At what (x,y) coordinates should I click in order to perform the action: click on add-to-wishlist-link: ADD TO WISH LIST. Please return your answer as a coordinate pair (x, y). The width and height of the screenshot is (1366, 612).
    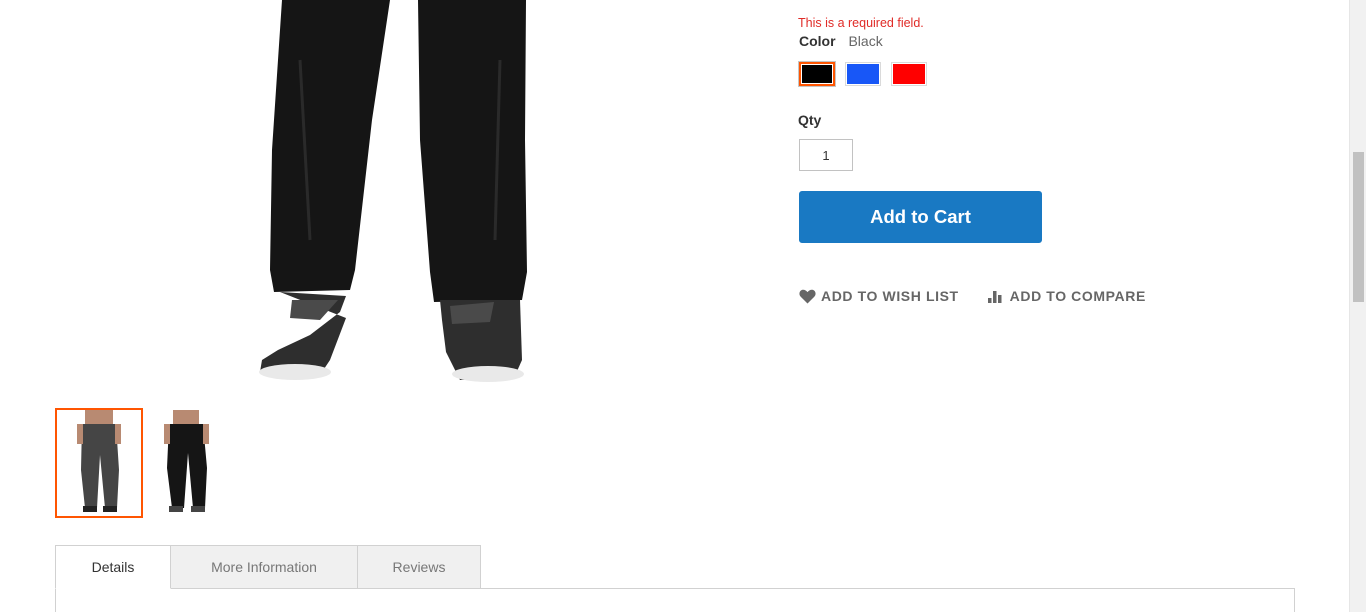
    Looking at the image, I should click on (879, 296).